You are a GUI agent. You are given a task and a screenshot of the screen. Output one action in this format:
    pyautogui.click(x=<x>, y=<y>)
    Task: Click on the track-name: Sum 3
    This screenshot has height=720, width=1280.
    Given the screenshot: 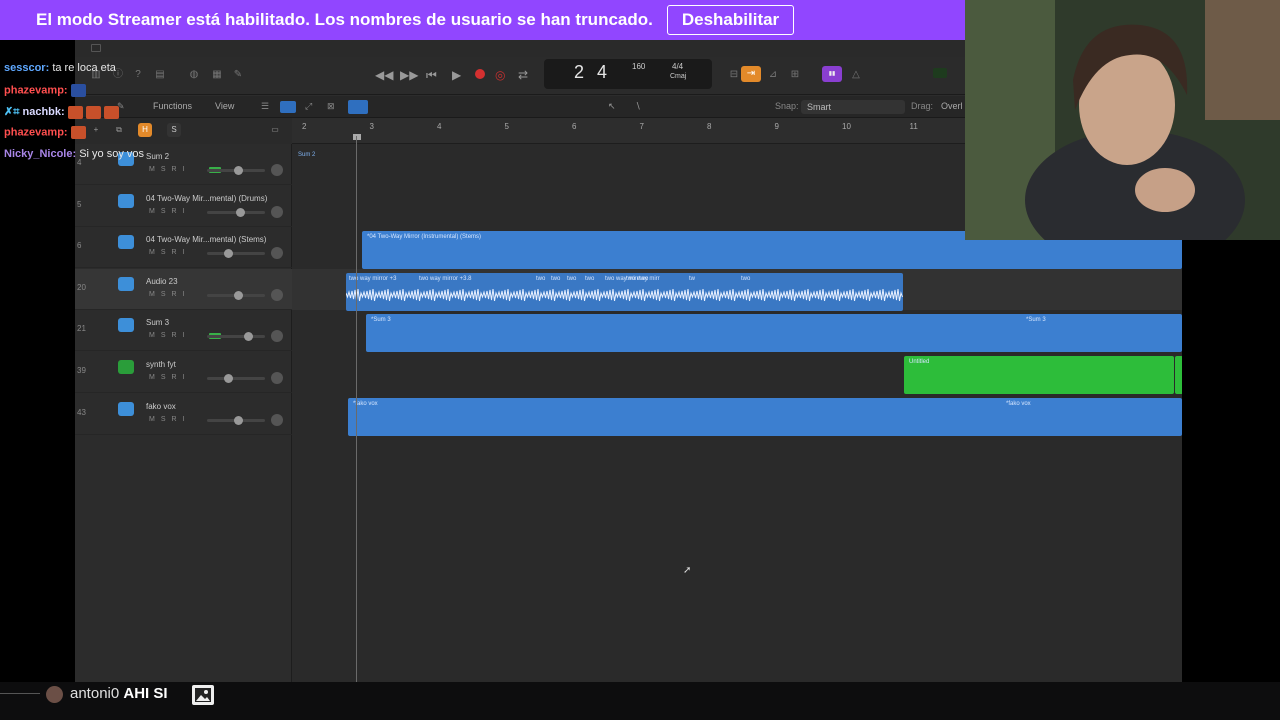 What is the action you would take?
    pyautogui.click(x=157, y=322)
    